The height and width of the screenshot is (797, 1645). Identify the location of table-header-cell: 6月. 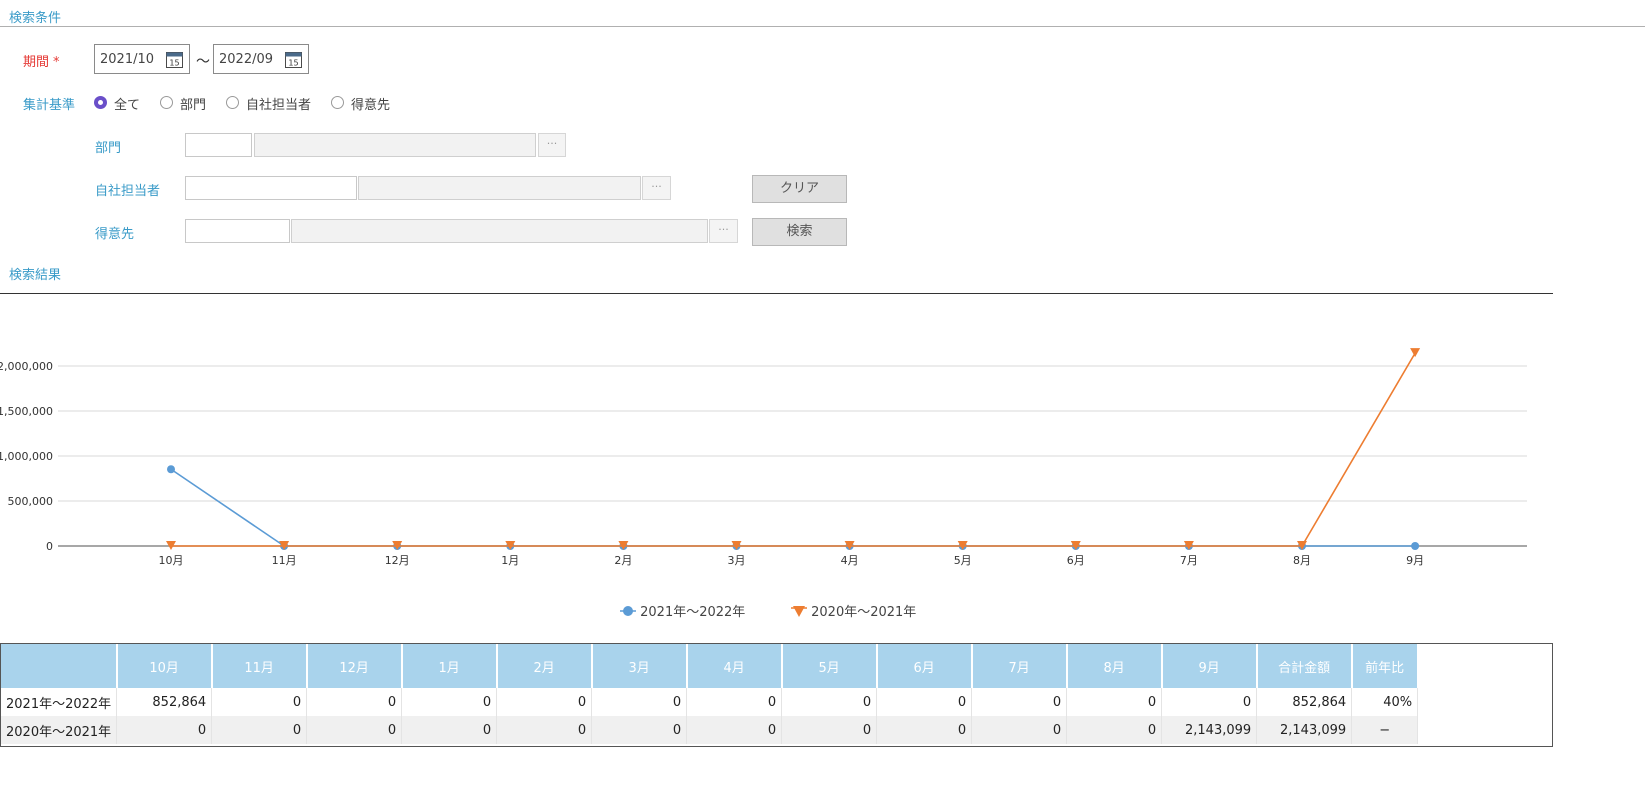
(924, 666).